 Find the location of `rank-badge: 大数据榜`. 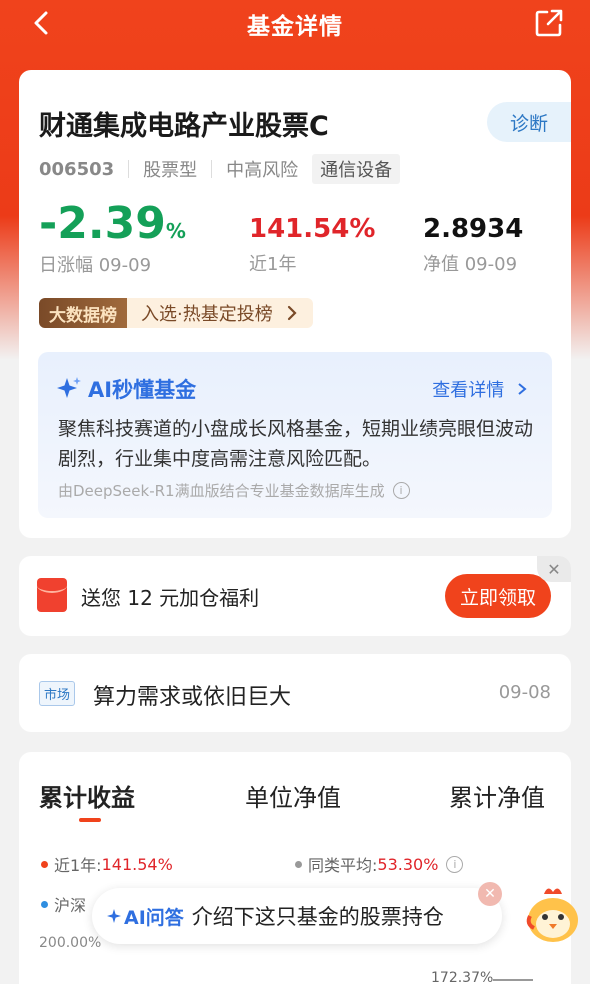

rank-badge: 大数据榜 is located at coordinates (83, 313).